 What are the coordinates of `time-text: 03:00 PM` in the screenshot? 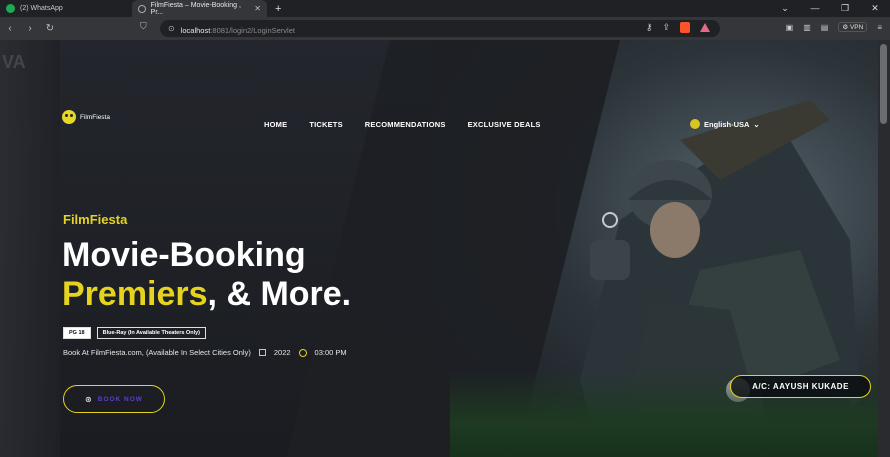 It's located at (330, 352).